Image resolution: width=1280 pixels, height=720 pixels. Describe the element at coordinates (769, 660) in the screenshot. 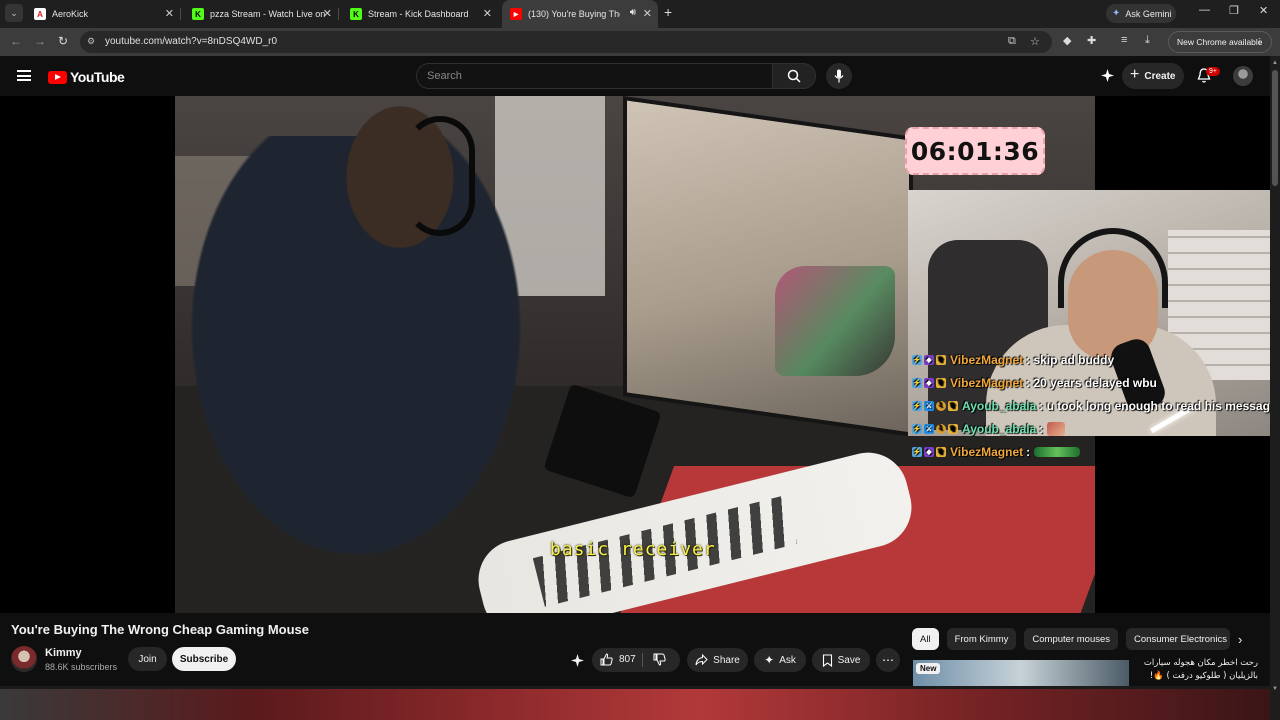

I see `ask-sparkle-icon: ✦` at that location.